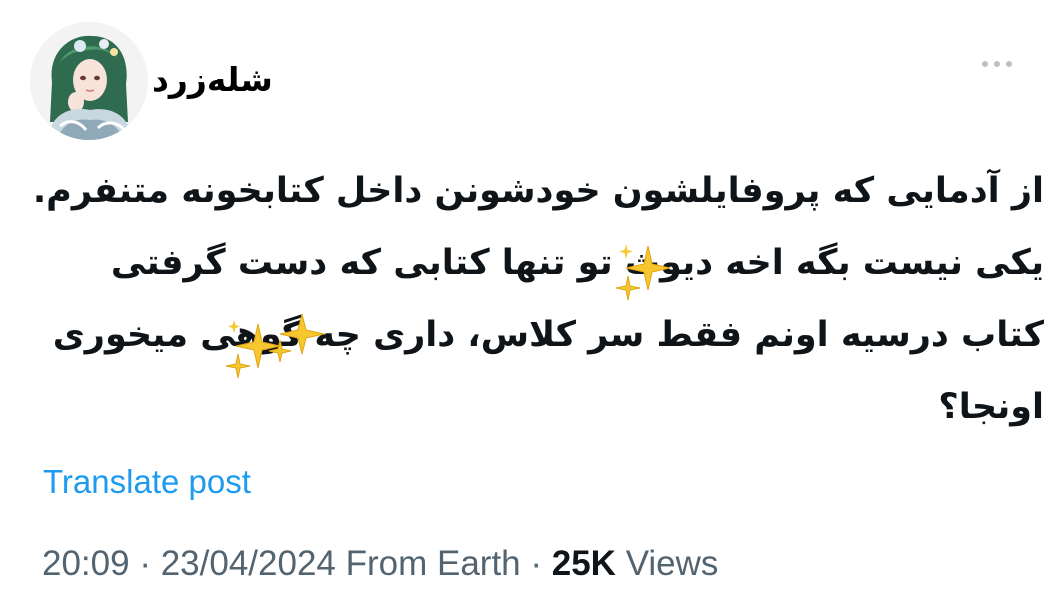 This screenshot has height=600, width=1061. What do you see at coordinates (584, 563) in the screenshot?
I see `views-count: 25K` at bounding box center [584, 563].